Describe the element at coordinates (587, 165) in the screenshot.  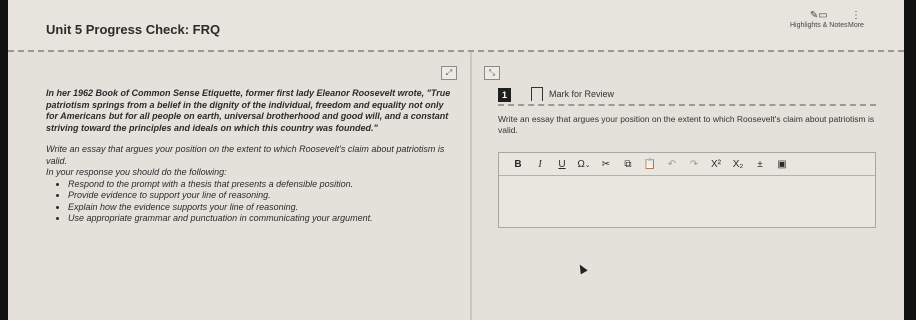
I see `chevron-down-icon: ⌄` at that location.